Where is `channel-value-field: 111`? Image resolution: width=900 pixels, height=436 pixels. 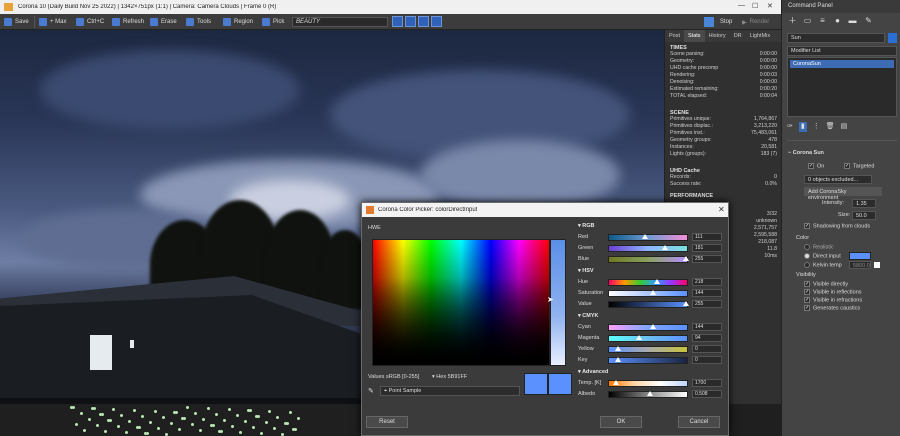
channel-value-field: 111 is located at coordinates (707, 237).